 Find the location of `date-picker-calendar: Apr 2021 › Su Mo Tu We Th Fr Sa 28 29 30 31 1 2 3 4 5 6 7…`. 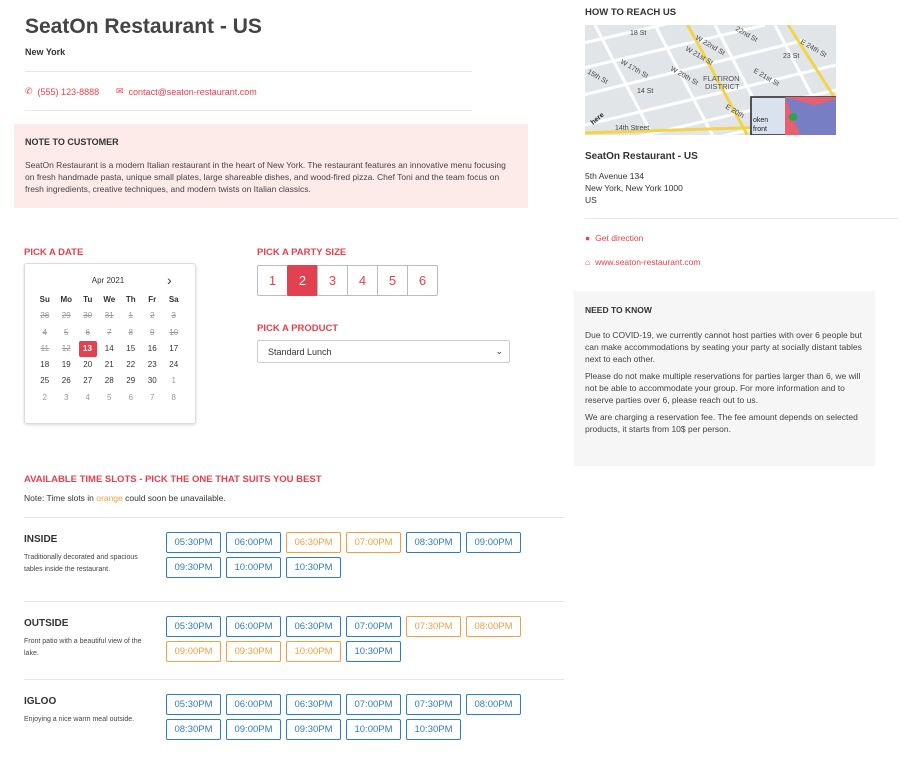

date-picker-calendar: Apr 2021 › Su Mo Tu We Th Fr Sa 28 29 30 31 1 2 3 4 5 6 7… is located at coordinates (110, 343).